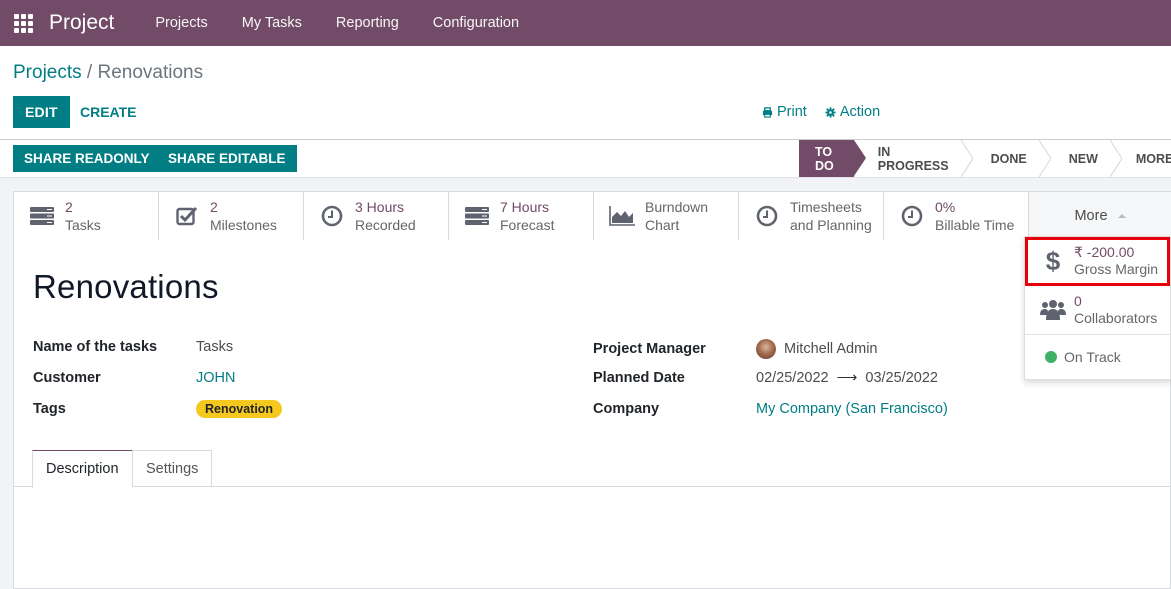 This screenshot has width=1171, height=589. I want to click on print-label: Print, so click(792, 112).